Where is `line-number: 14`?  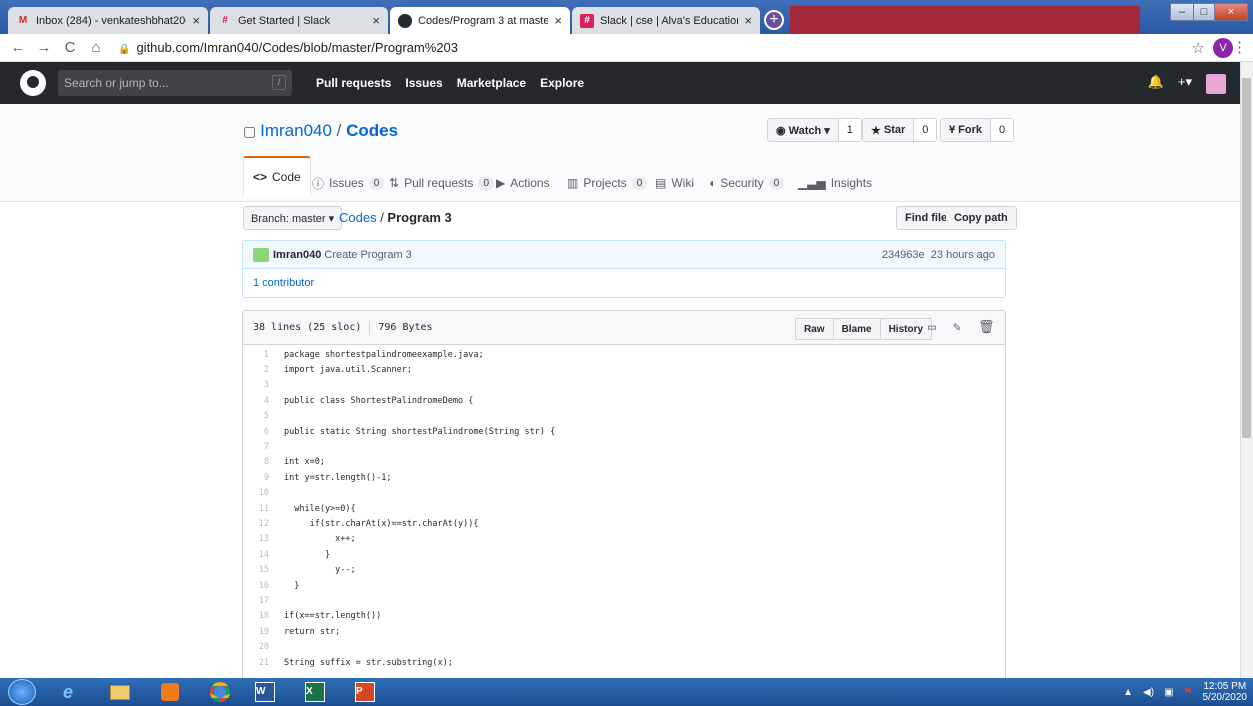 line-number: 14 is located at coordinates (261, 555).